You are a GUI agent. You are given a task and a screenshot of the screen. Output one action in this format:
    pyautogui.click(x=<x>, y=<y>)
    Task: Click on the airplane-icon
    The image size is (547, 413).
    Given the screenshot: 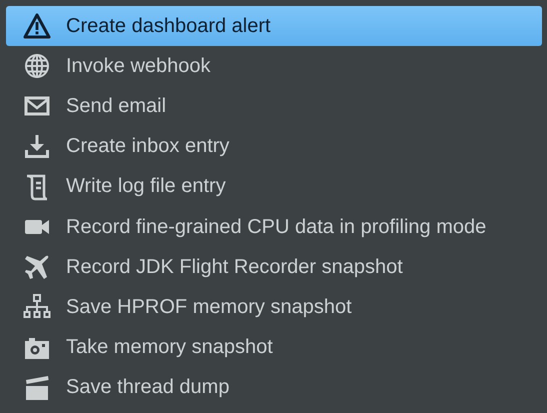 What is the action you would take?
    pyautogui.click(x=37, y=267)
    